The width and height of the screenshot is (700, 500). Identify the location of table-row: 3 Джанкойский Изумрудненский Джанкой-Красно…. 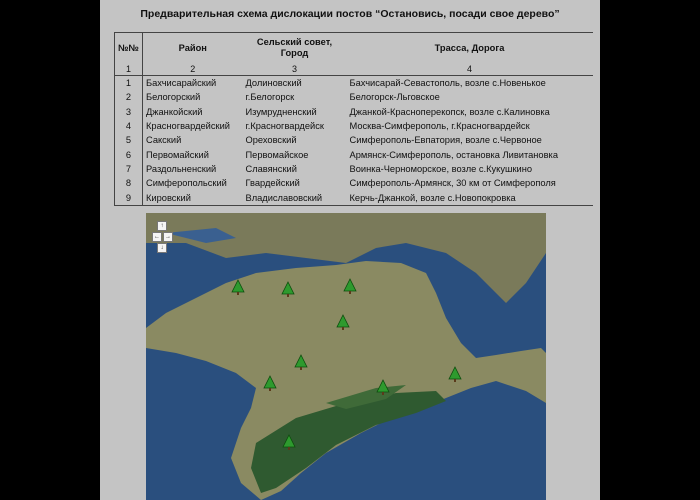
(353, 111).